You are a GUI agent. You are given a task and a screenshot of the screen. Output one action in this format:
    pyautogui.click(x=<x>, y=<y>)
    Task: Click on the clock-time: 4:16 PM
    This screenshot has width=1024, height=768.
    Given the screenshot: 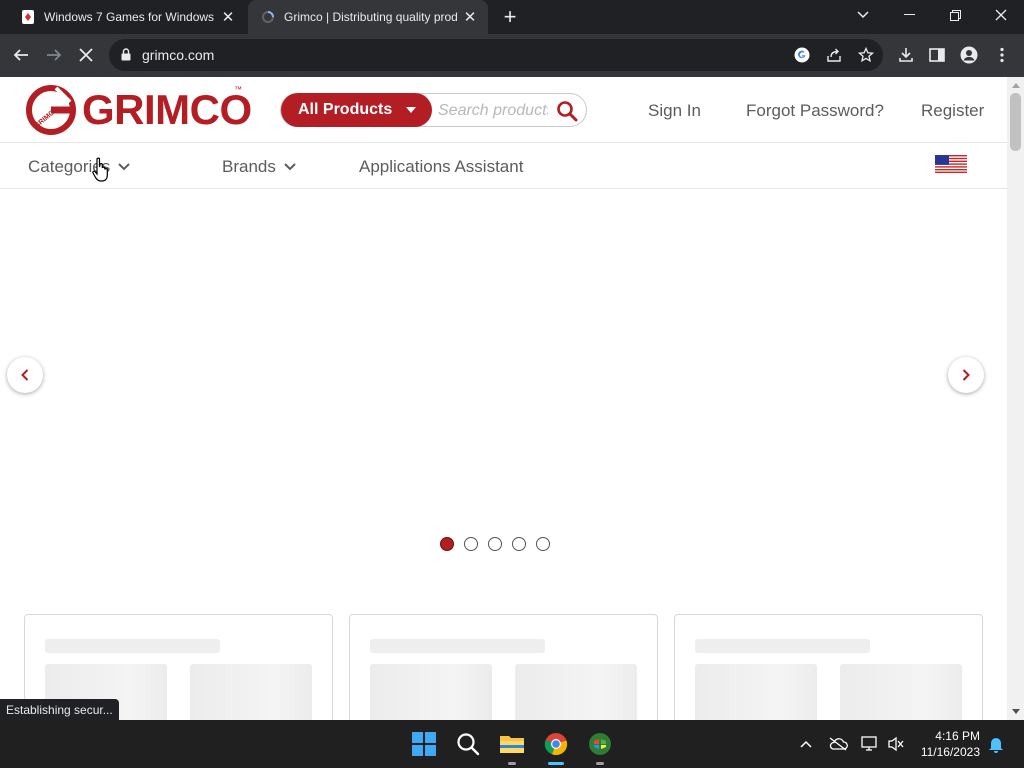 What is the action you would take?
    pyautogui.click(x=957, y=736)
    